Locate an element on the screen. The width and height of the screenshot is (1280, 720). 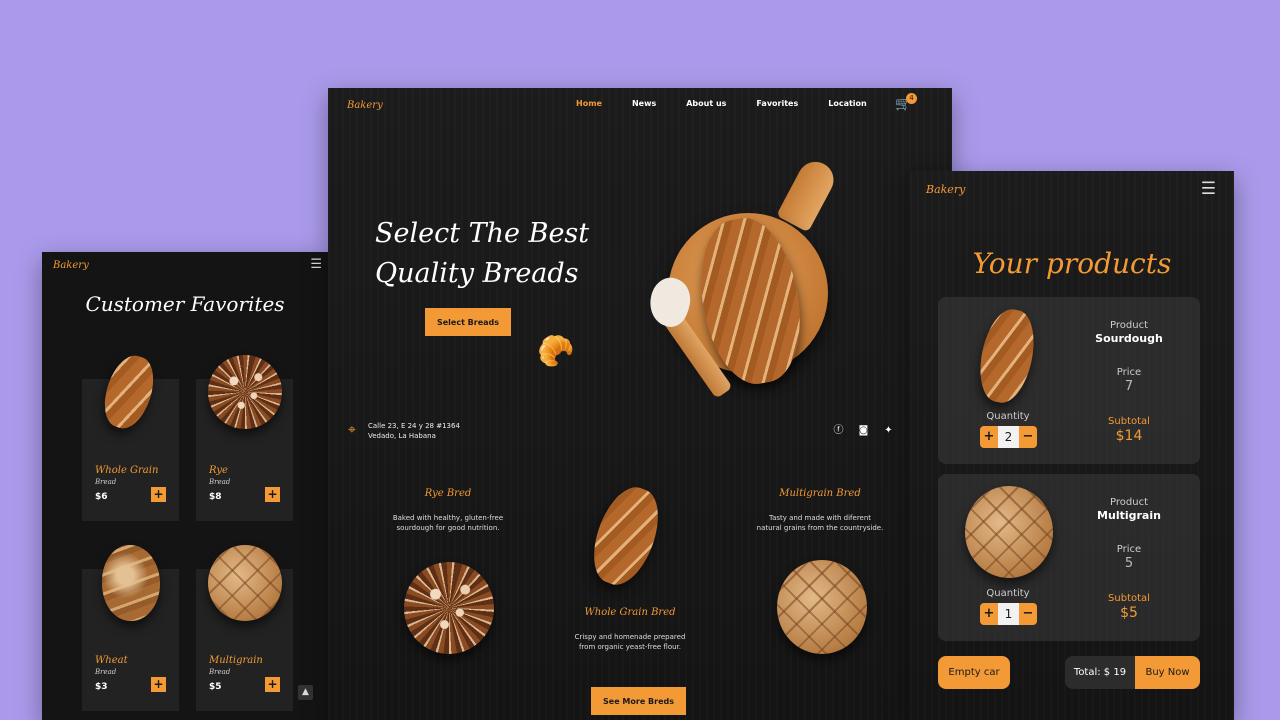
product-name: Wheat is located at coordinates (111, 660).